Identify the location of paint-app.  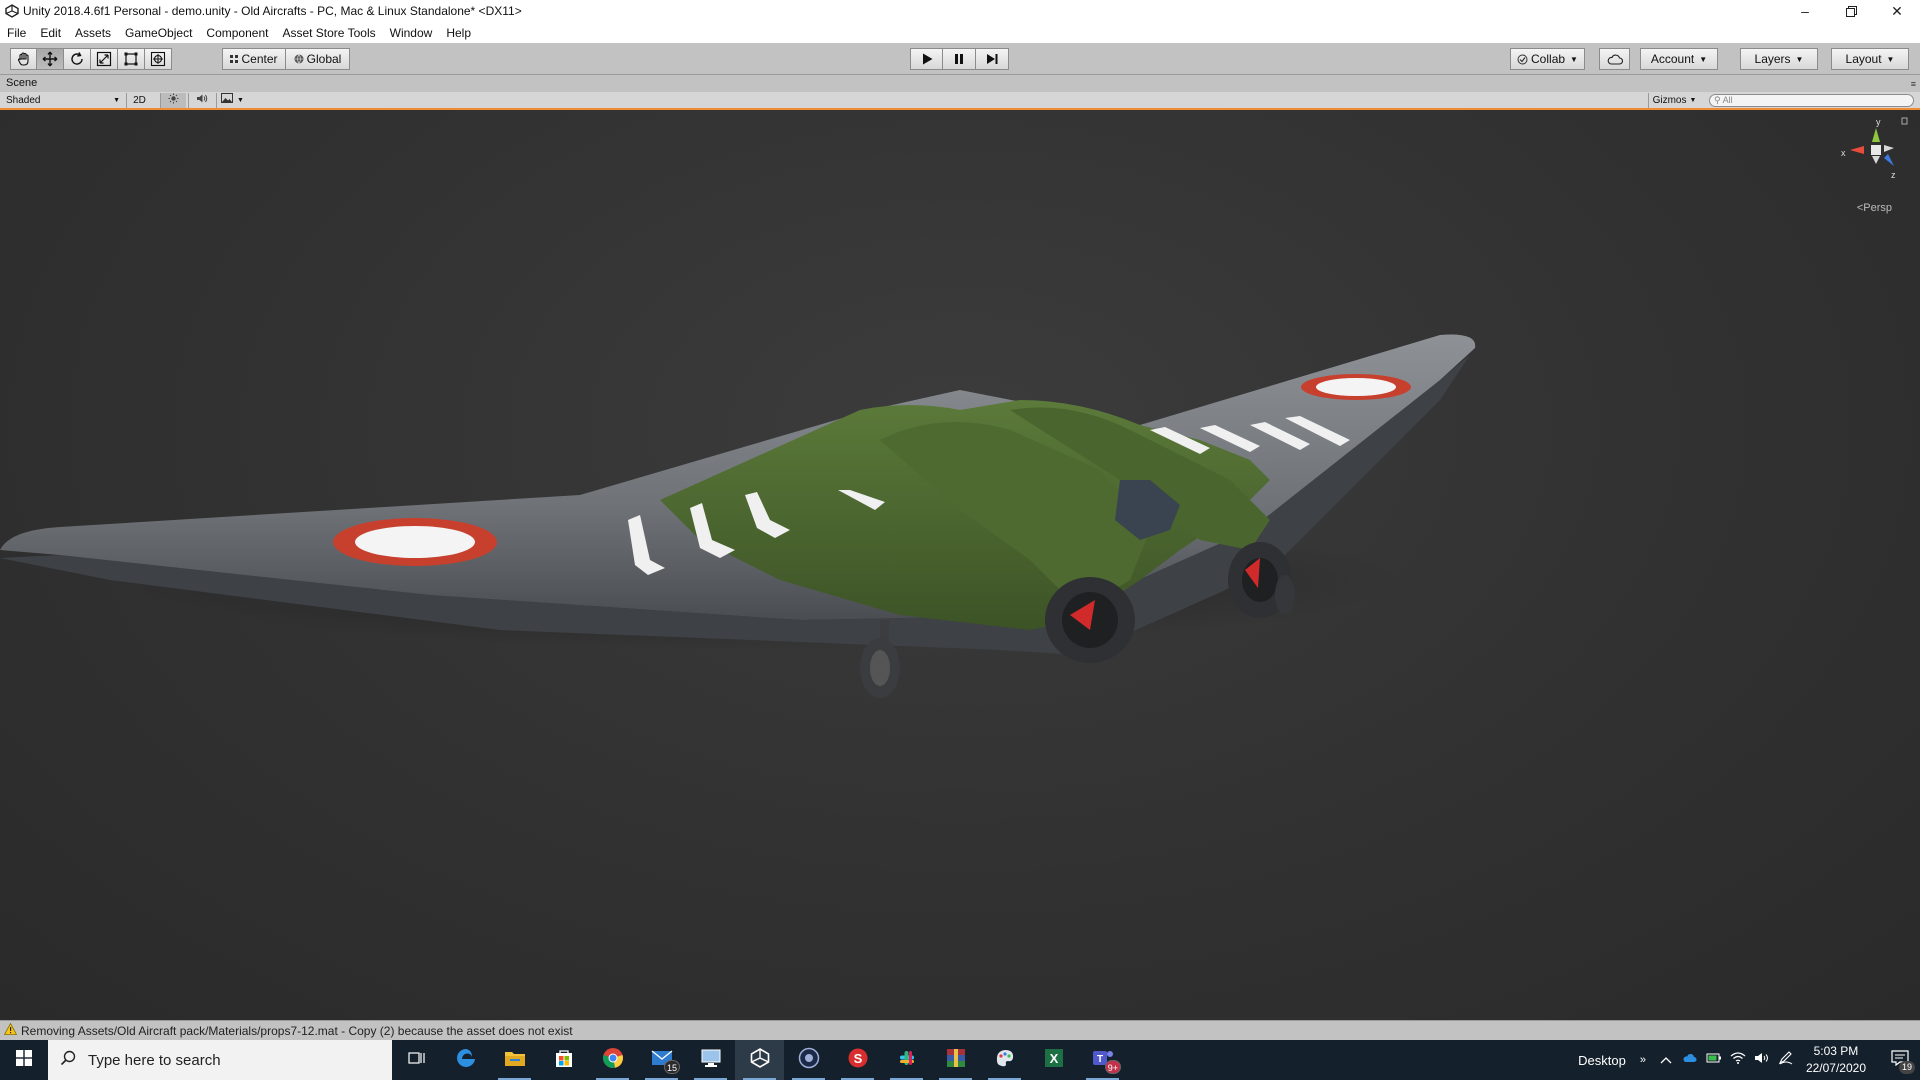
(1004, 1060).